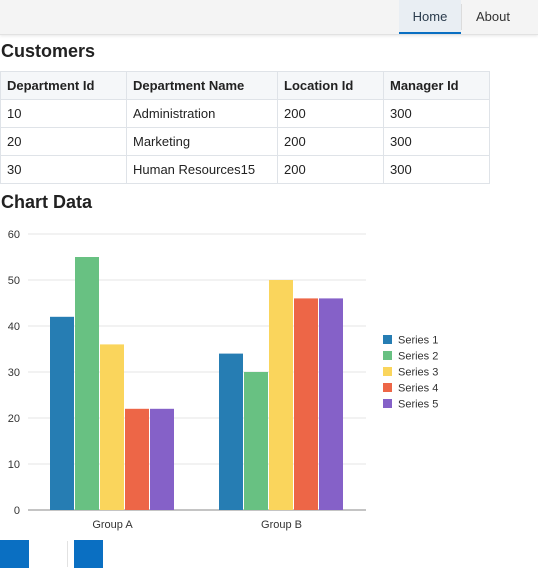 The height and width of the screenshot is (580, 538). I want to click on chart-heading: Chart Data, so click(47, 202).